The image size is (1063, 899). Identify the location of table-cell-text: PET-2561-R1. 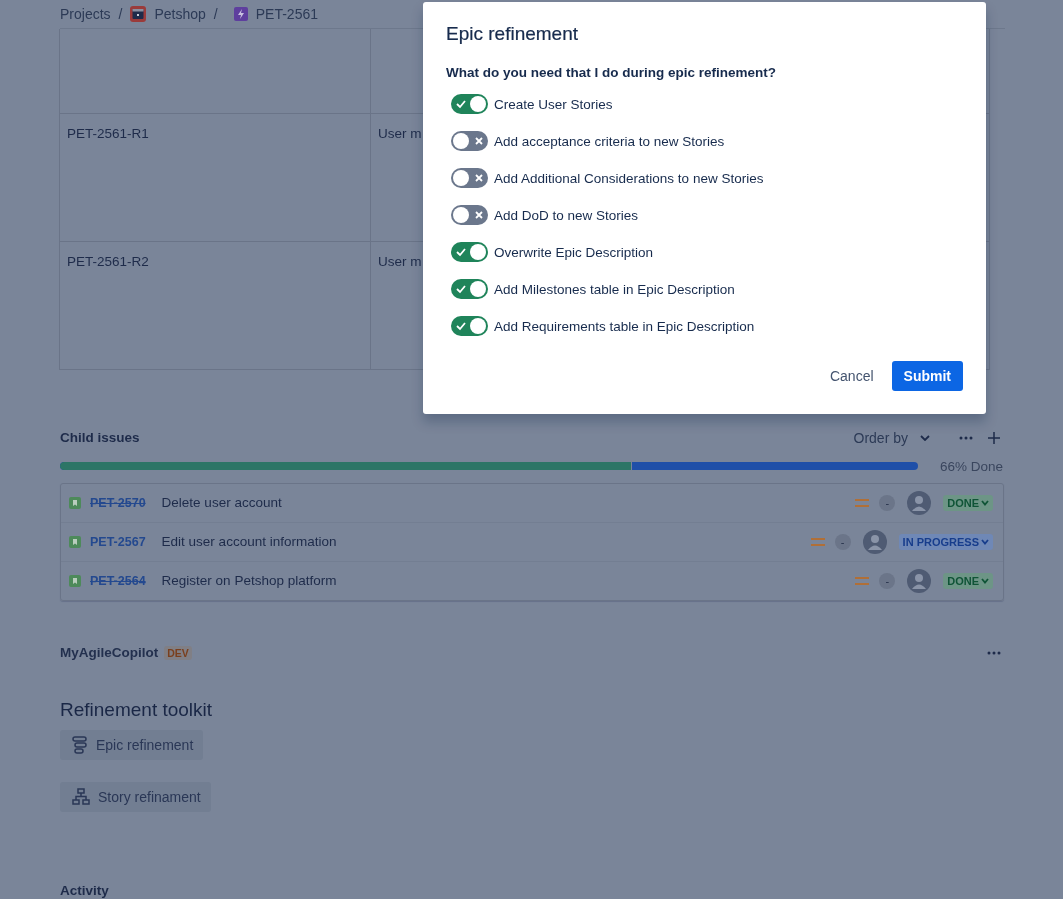
(108, 133).